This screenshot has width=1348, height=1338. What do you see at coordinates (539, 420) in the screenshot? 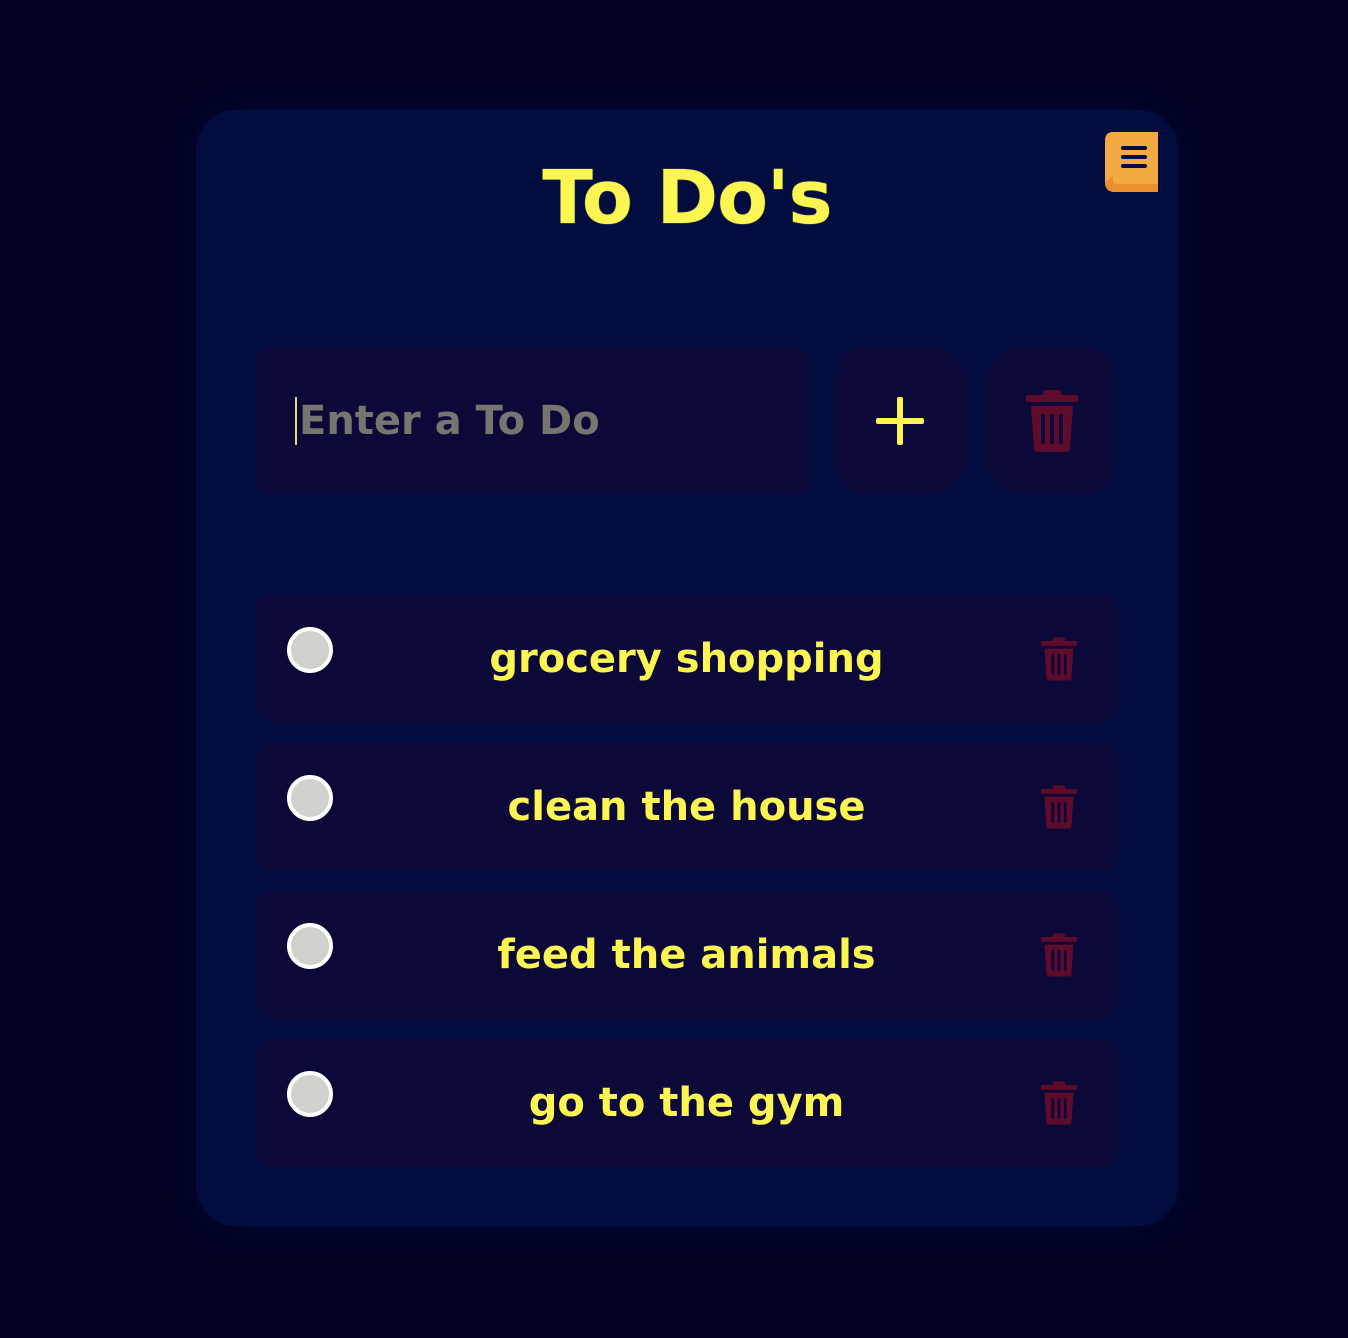
I see `todo-input` at bounding box center [539, 420].